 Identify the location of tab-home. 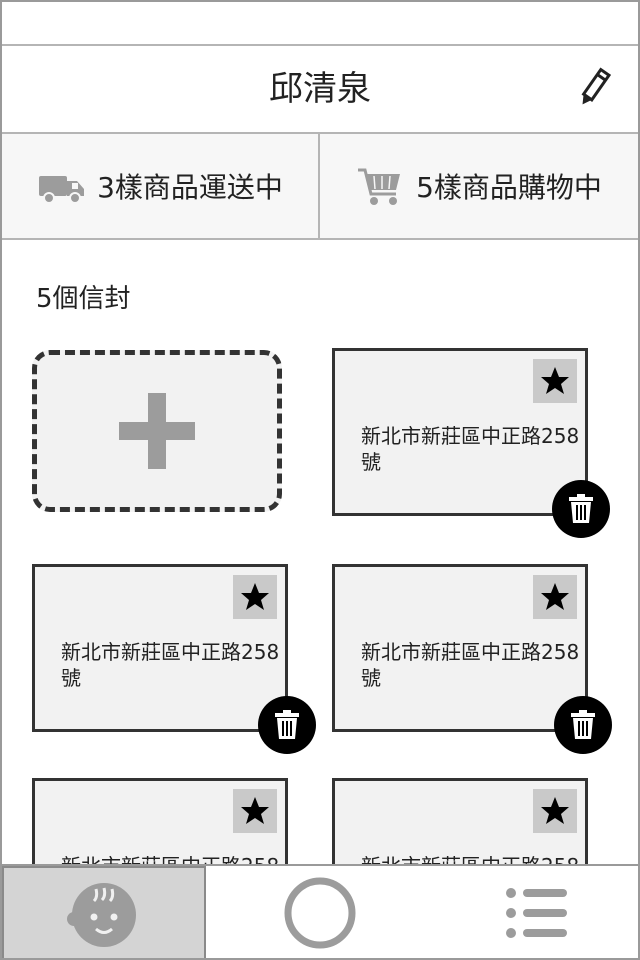
(320, 912).